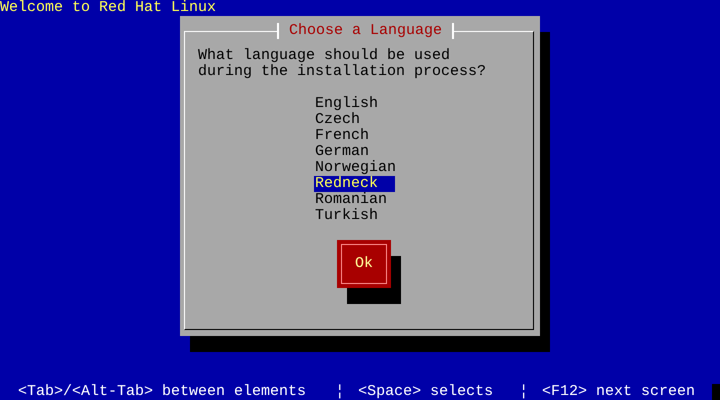 The height and width of the screenshot is (400, 720). I want to click on help-hint: <Tab>/<Alt-Tab> between elements, so click(163, 392).